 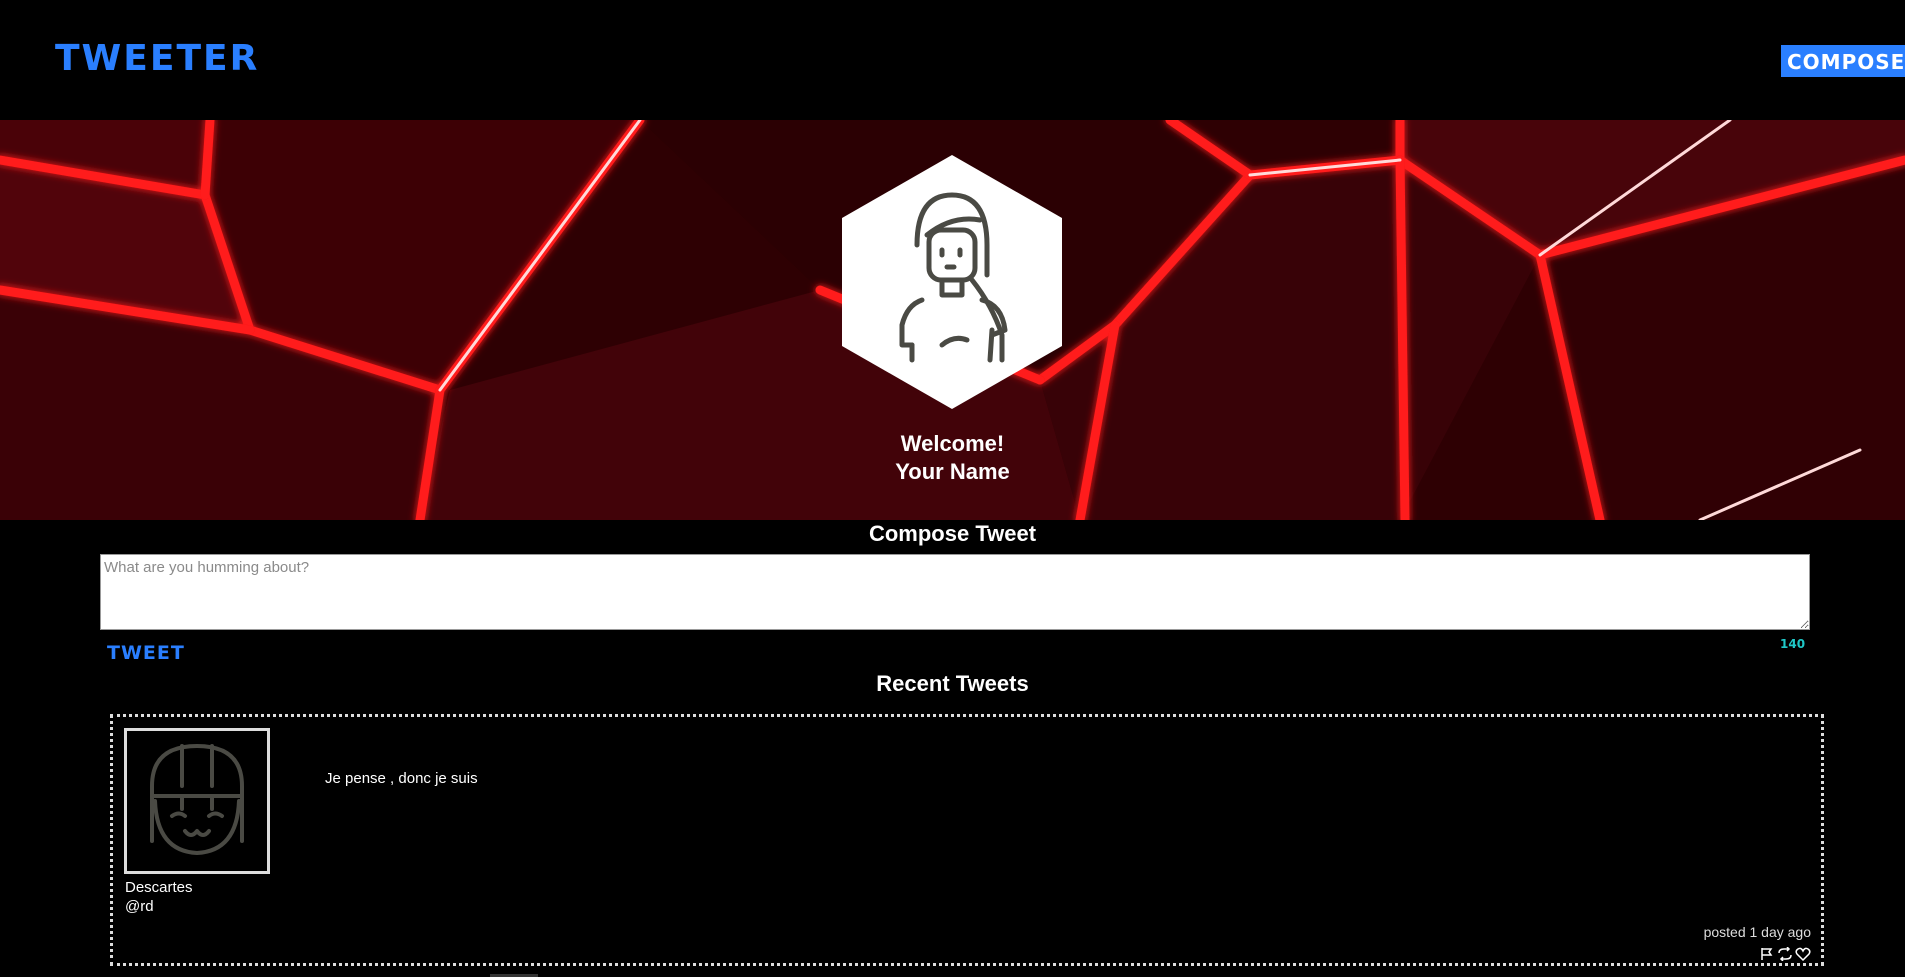 What do you see at coordinates (159, 887) in the screenshot?
I see `tweet-author-name: Descartes` at bounding box center [159, 887].